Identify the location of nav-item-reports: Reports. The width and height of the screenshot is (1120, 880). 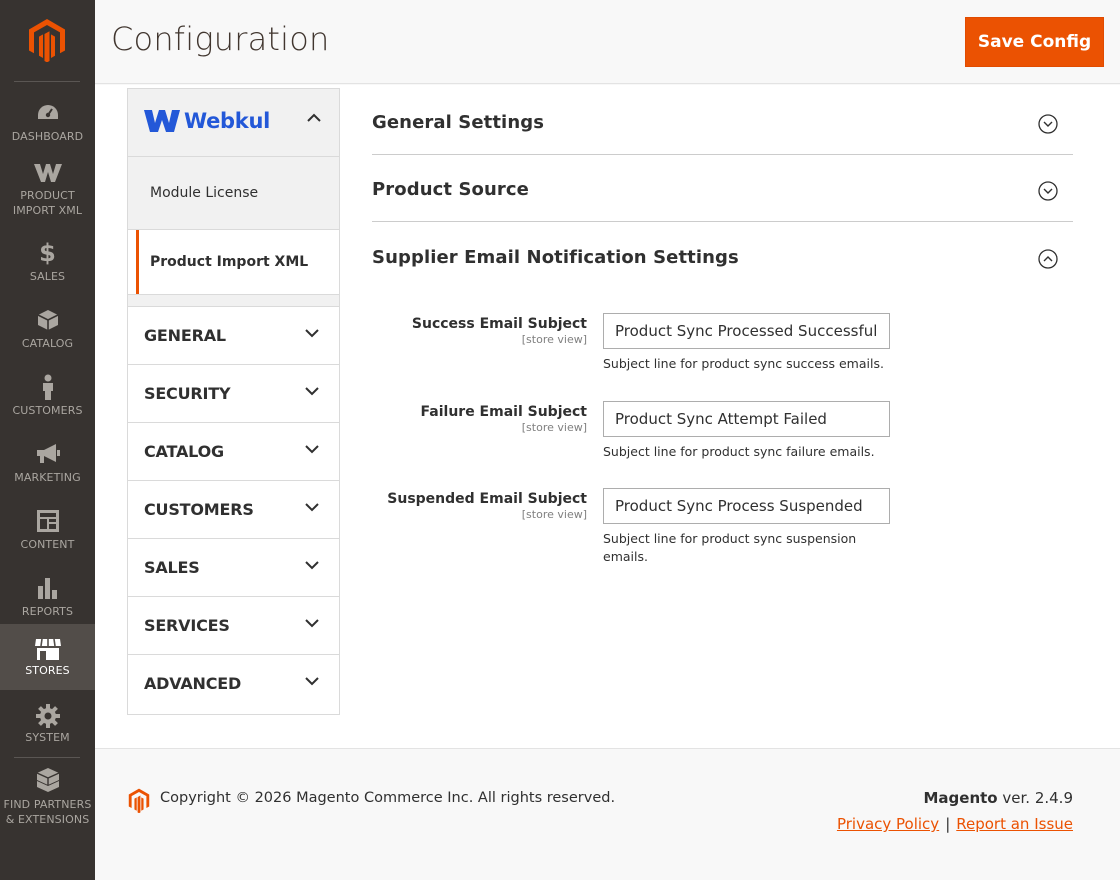
(47, 597).